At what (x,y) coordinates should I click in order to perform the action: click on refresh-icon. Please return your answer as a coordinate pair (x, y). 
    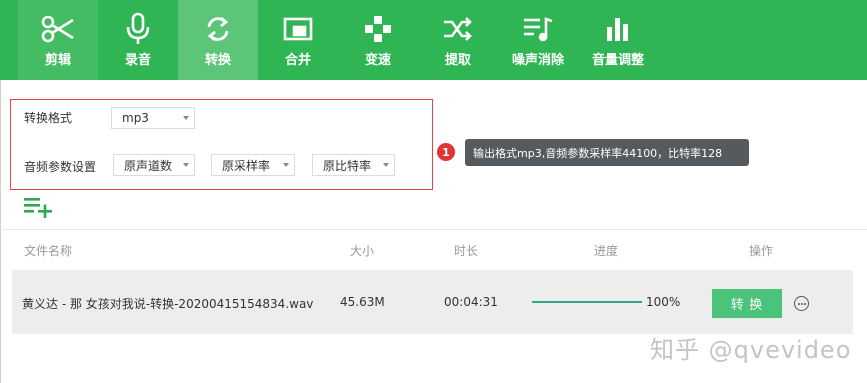
    Looking at the image, I should click on (218, 26).